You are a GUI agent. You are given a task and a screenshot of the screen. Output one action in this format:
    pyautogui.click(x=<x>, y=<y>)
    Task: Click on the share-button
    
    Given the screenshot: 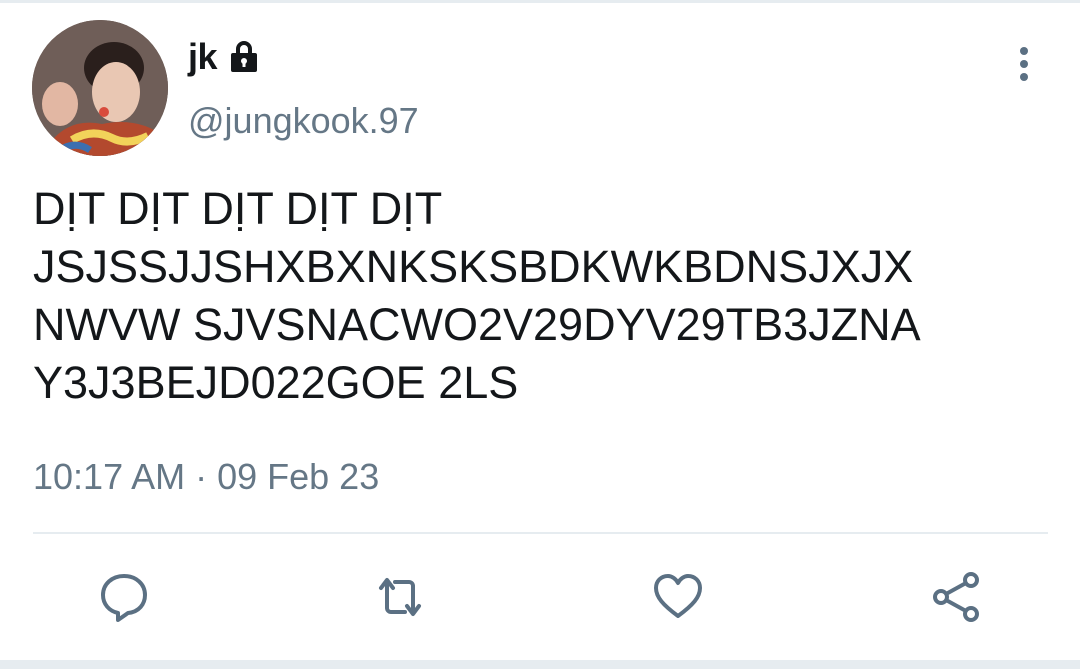 What is the action you would take?
    pyautogui.click(x=956, y=597)
    